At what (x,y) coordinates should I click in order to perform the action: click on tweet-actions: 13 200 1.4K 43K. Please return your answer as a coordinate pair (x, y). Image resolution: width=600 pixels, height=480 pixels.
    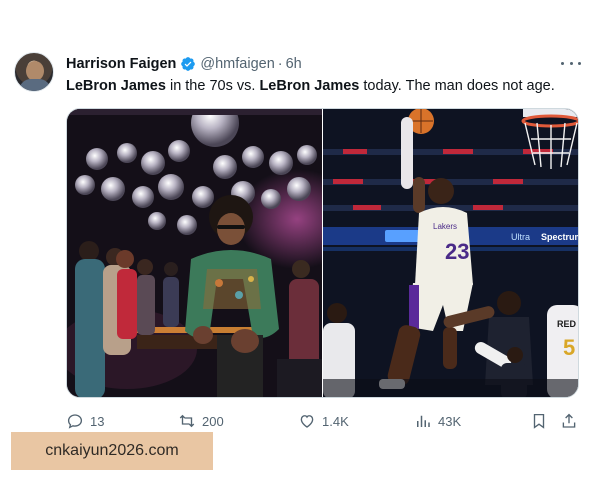
    Looking at the image, I should click on (323, 421).